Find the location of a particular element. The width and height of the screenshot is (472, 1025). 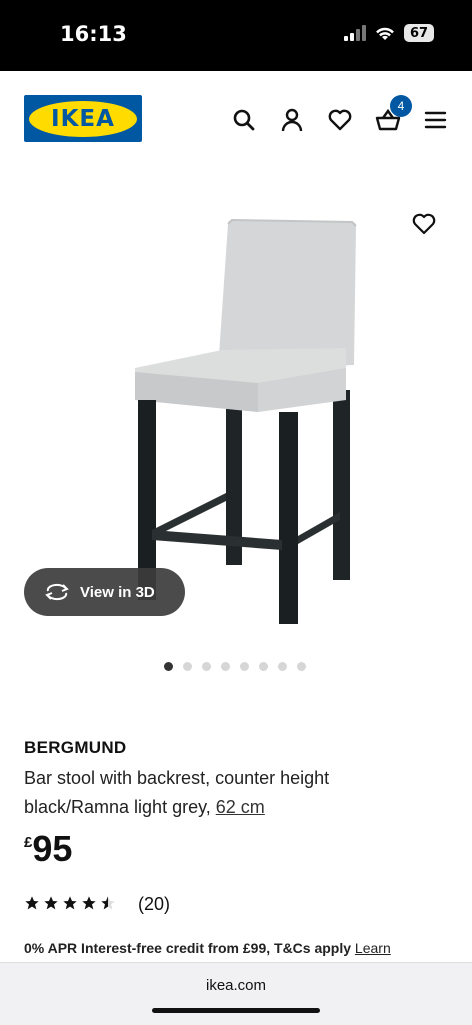

ikea-logo: IKEA is located at coordinates (83, 118).